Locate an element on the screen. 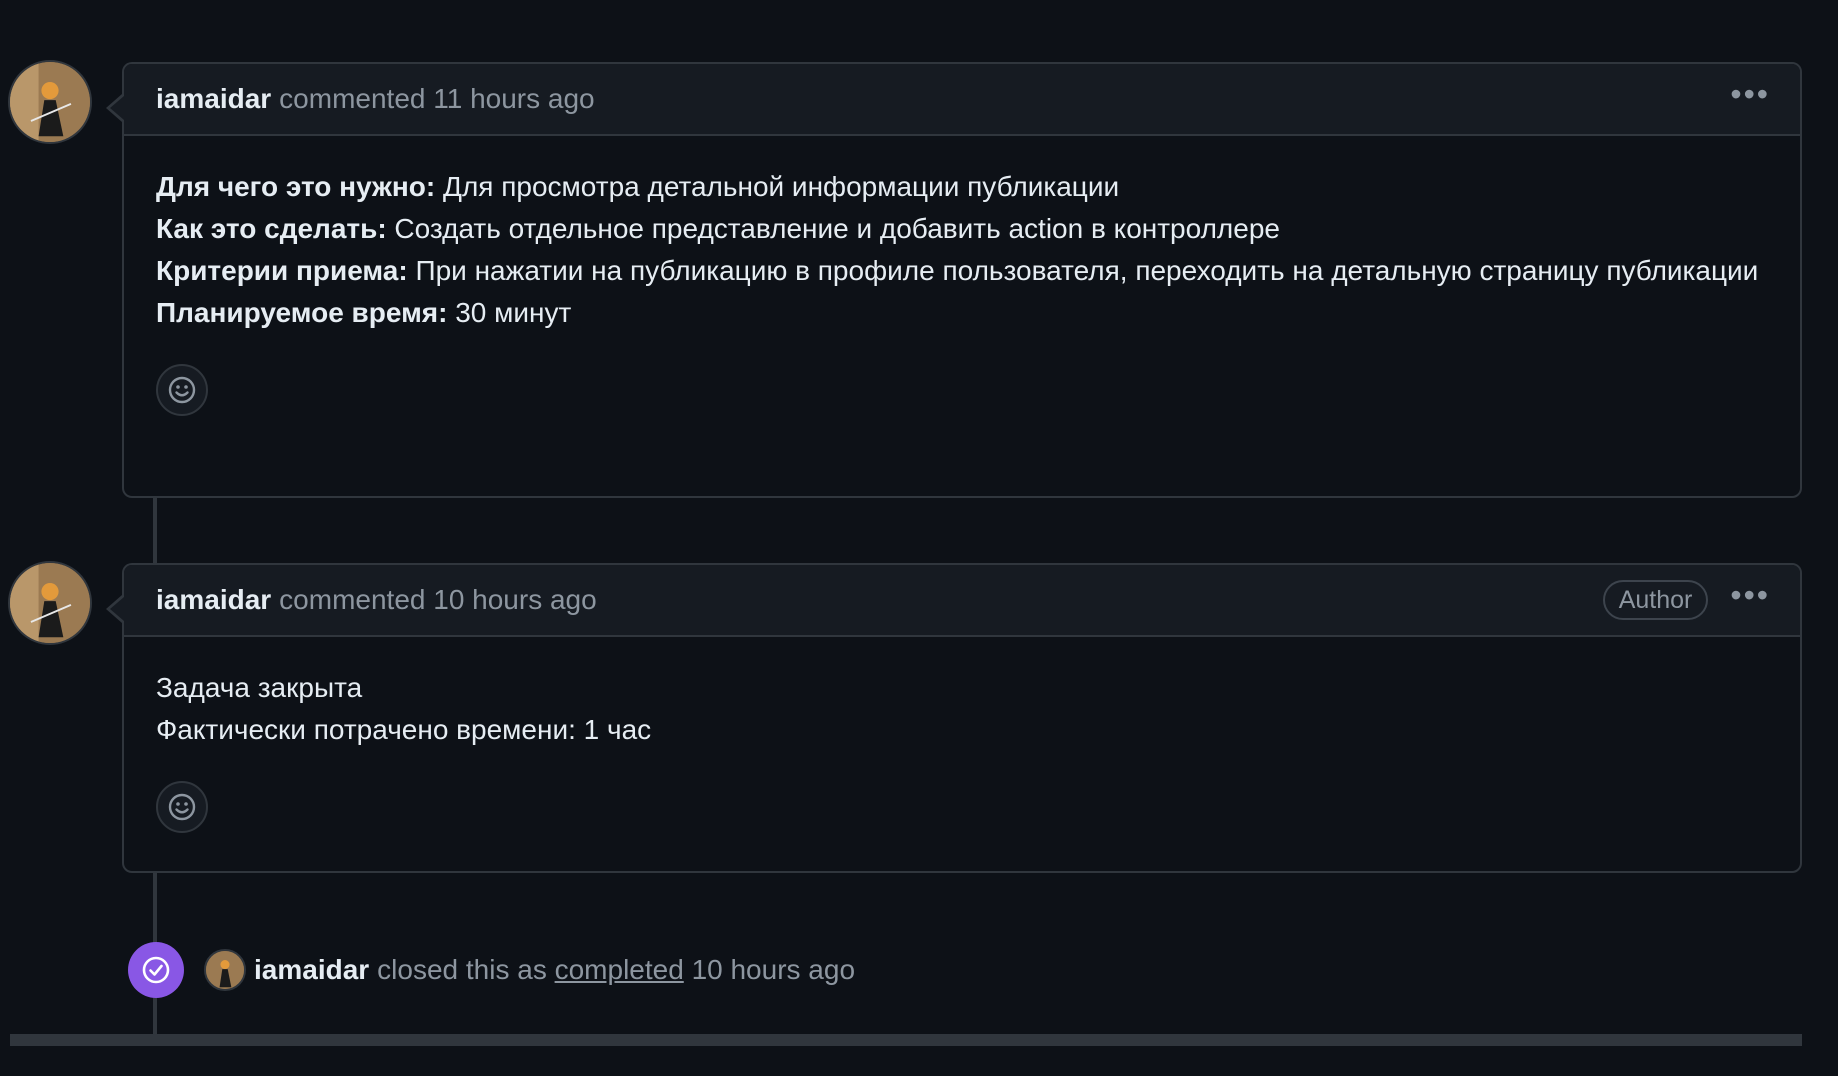 The height and width of the screenshot is (1076, 1838). event-author: iamaidar is located at coordinates (311, 969).